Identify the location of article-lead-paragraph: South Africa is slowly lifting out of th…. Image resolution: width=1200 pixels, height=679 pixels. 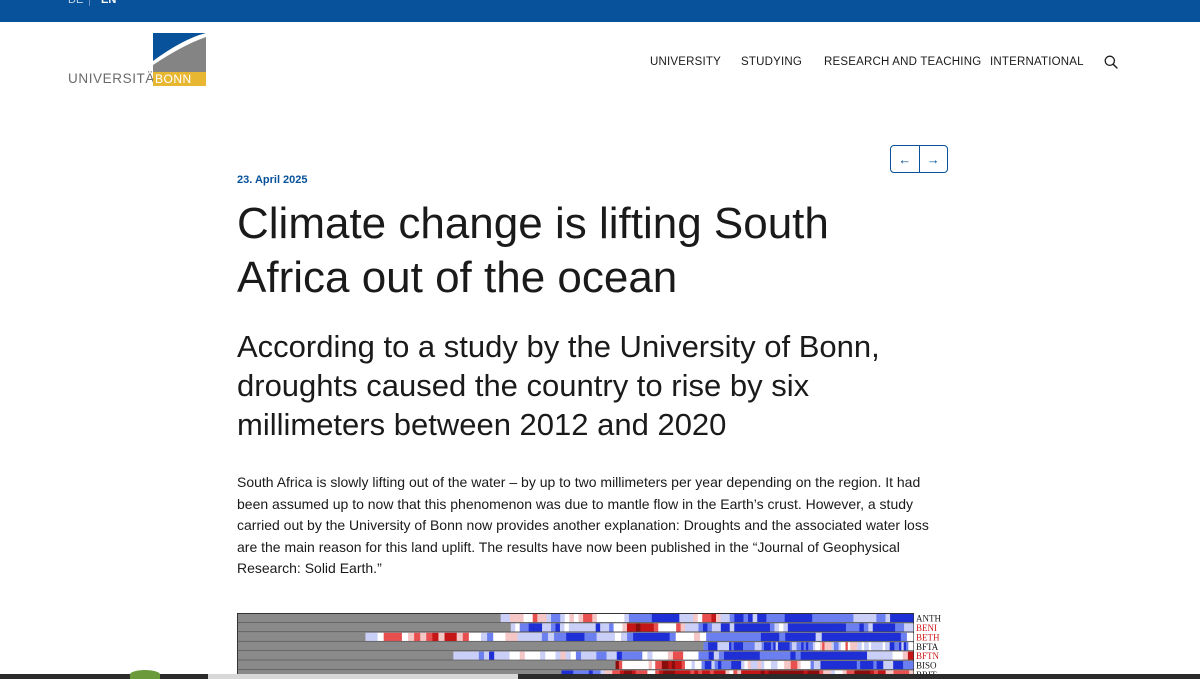
(583, 525).